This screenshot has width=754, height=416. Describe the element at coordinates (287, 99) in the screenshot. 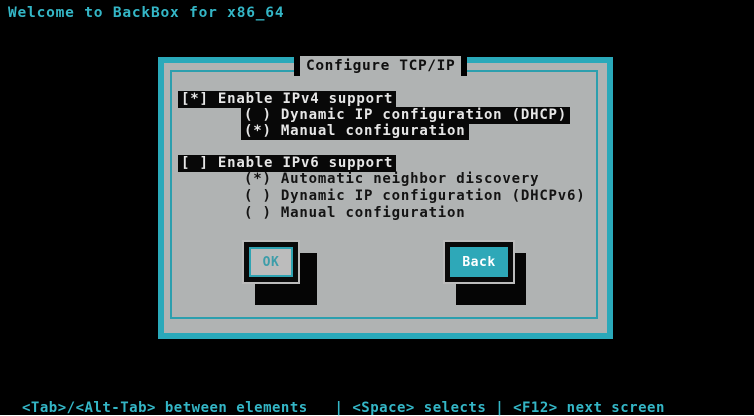

I see `ipv4-enable-checkbox: [*] Enable IPv4 support` at that location.